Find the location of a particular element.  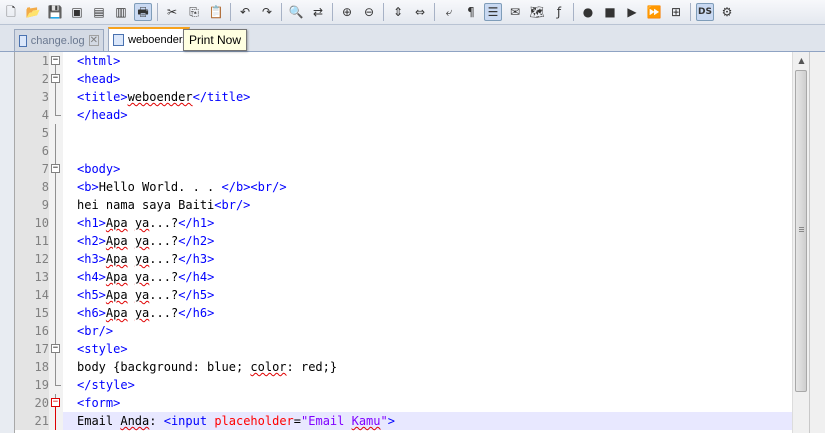

line-number: 21 is located at coordinates (32, 421).